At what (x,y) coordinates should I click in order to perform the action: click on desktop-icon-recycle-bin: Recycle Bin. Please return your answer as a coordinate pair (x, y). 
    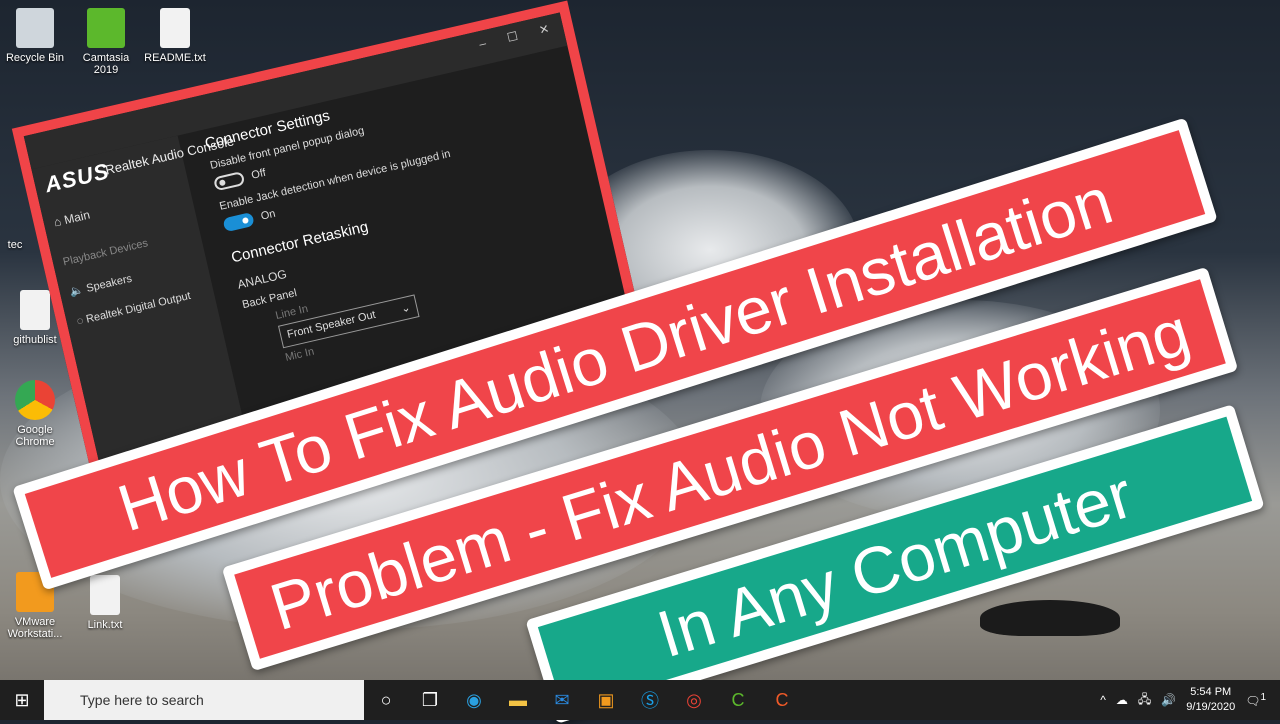
    Looking at the image, I should click on (35, 36).